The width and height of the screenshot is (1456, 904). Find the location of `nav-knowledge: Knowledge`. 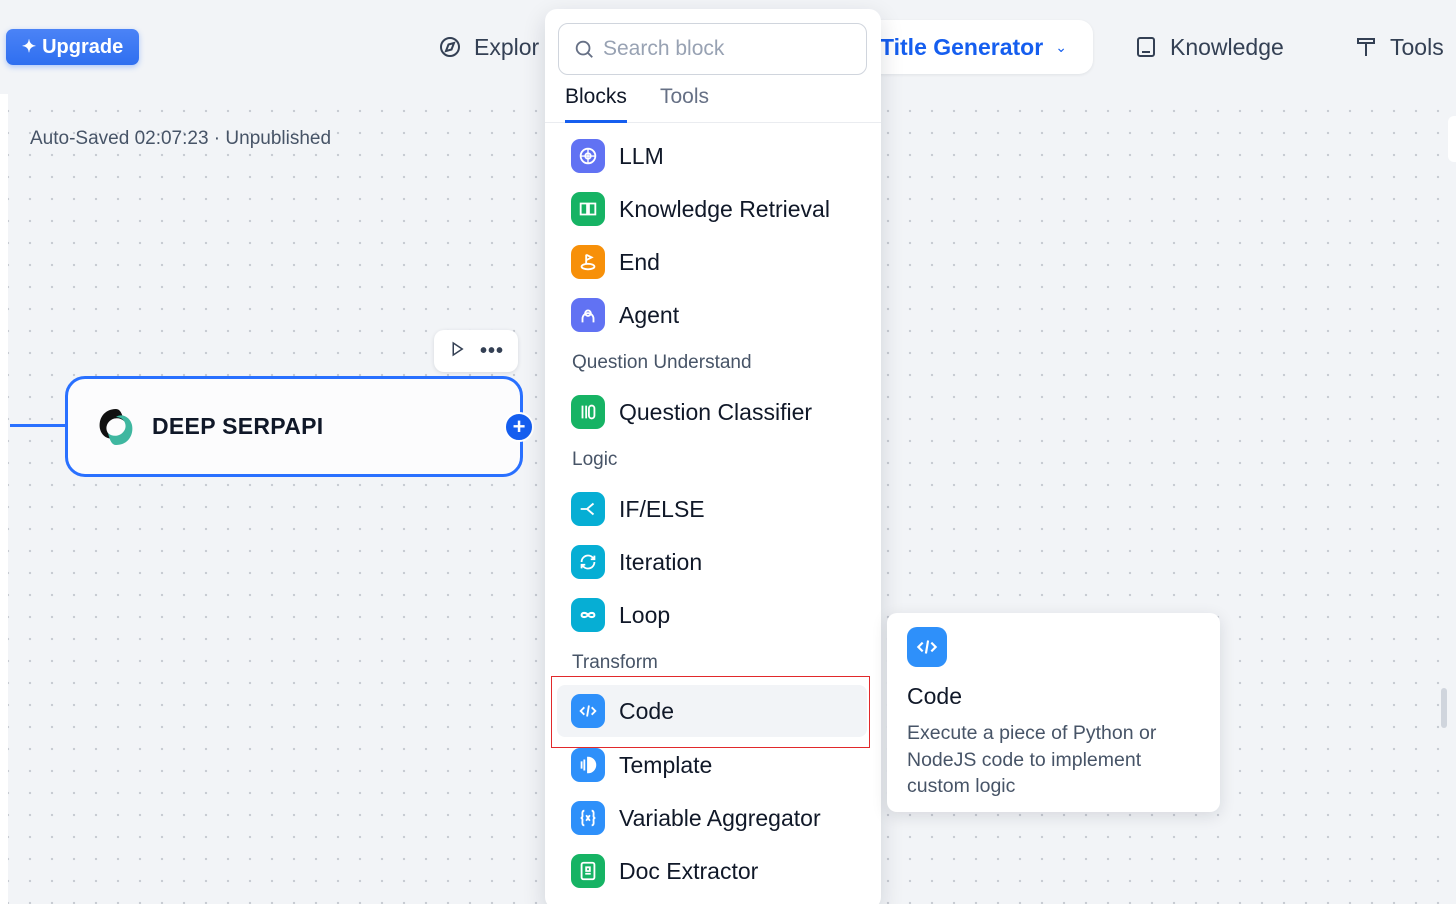

nav-knowledge: Knowledge is located at coordinates (1209, 47).